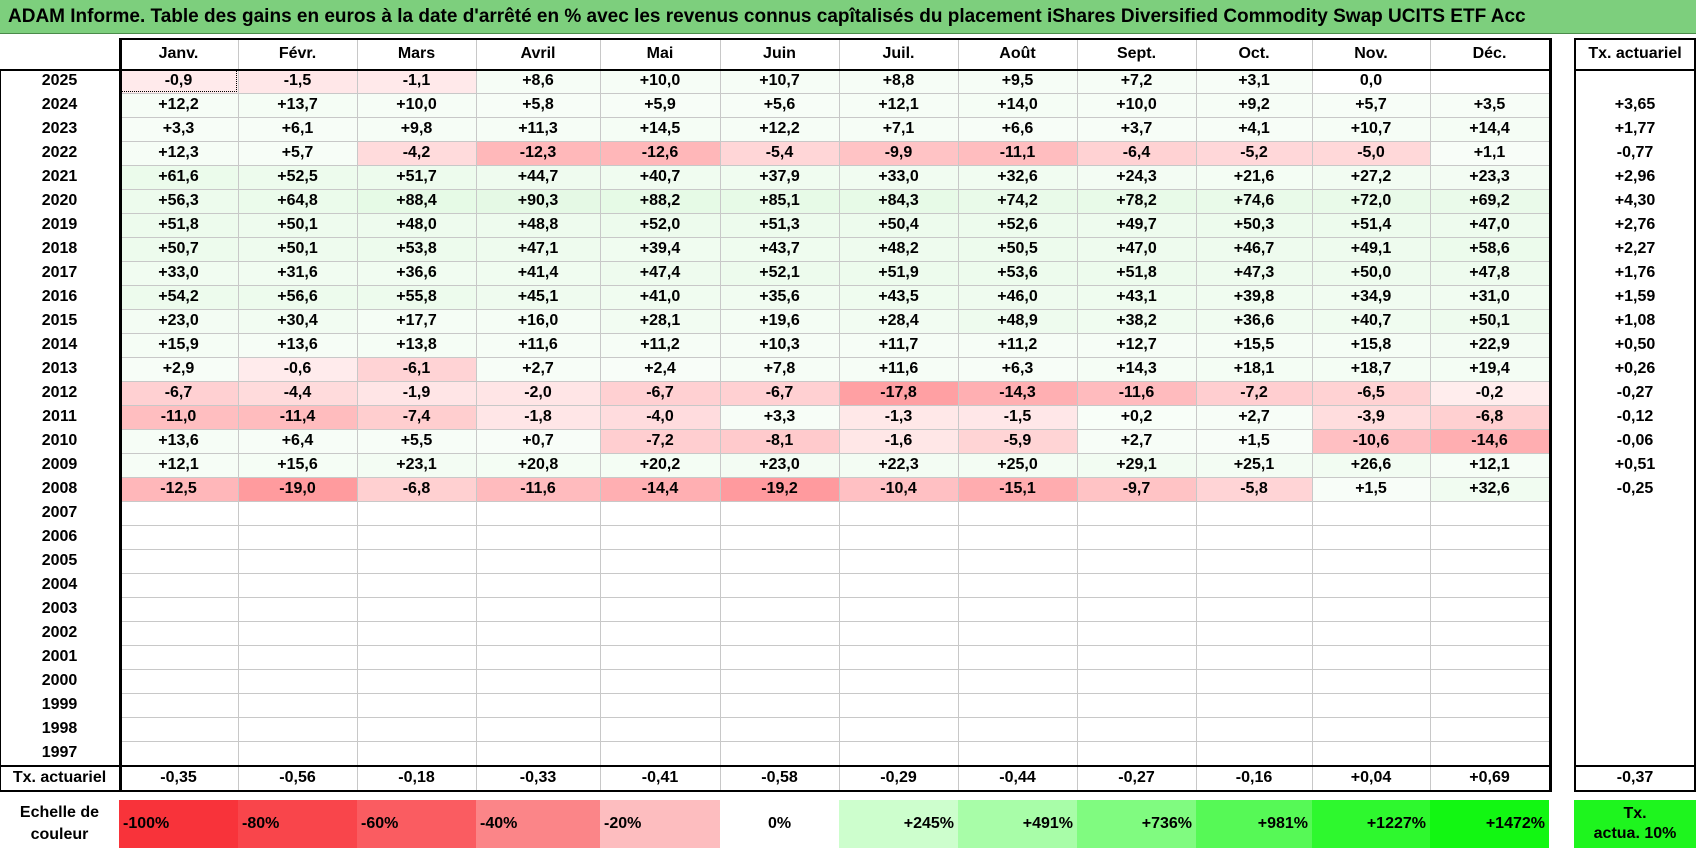 The width and height of the screenshot is (1696, 848). What do you see at coordinates (178, 225) in the screenshot?
I see `value-cell: +51,8` at bounding box center [178, 225].